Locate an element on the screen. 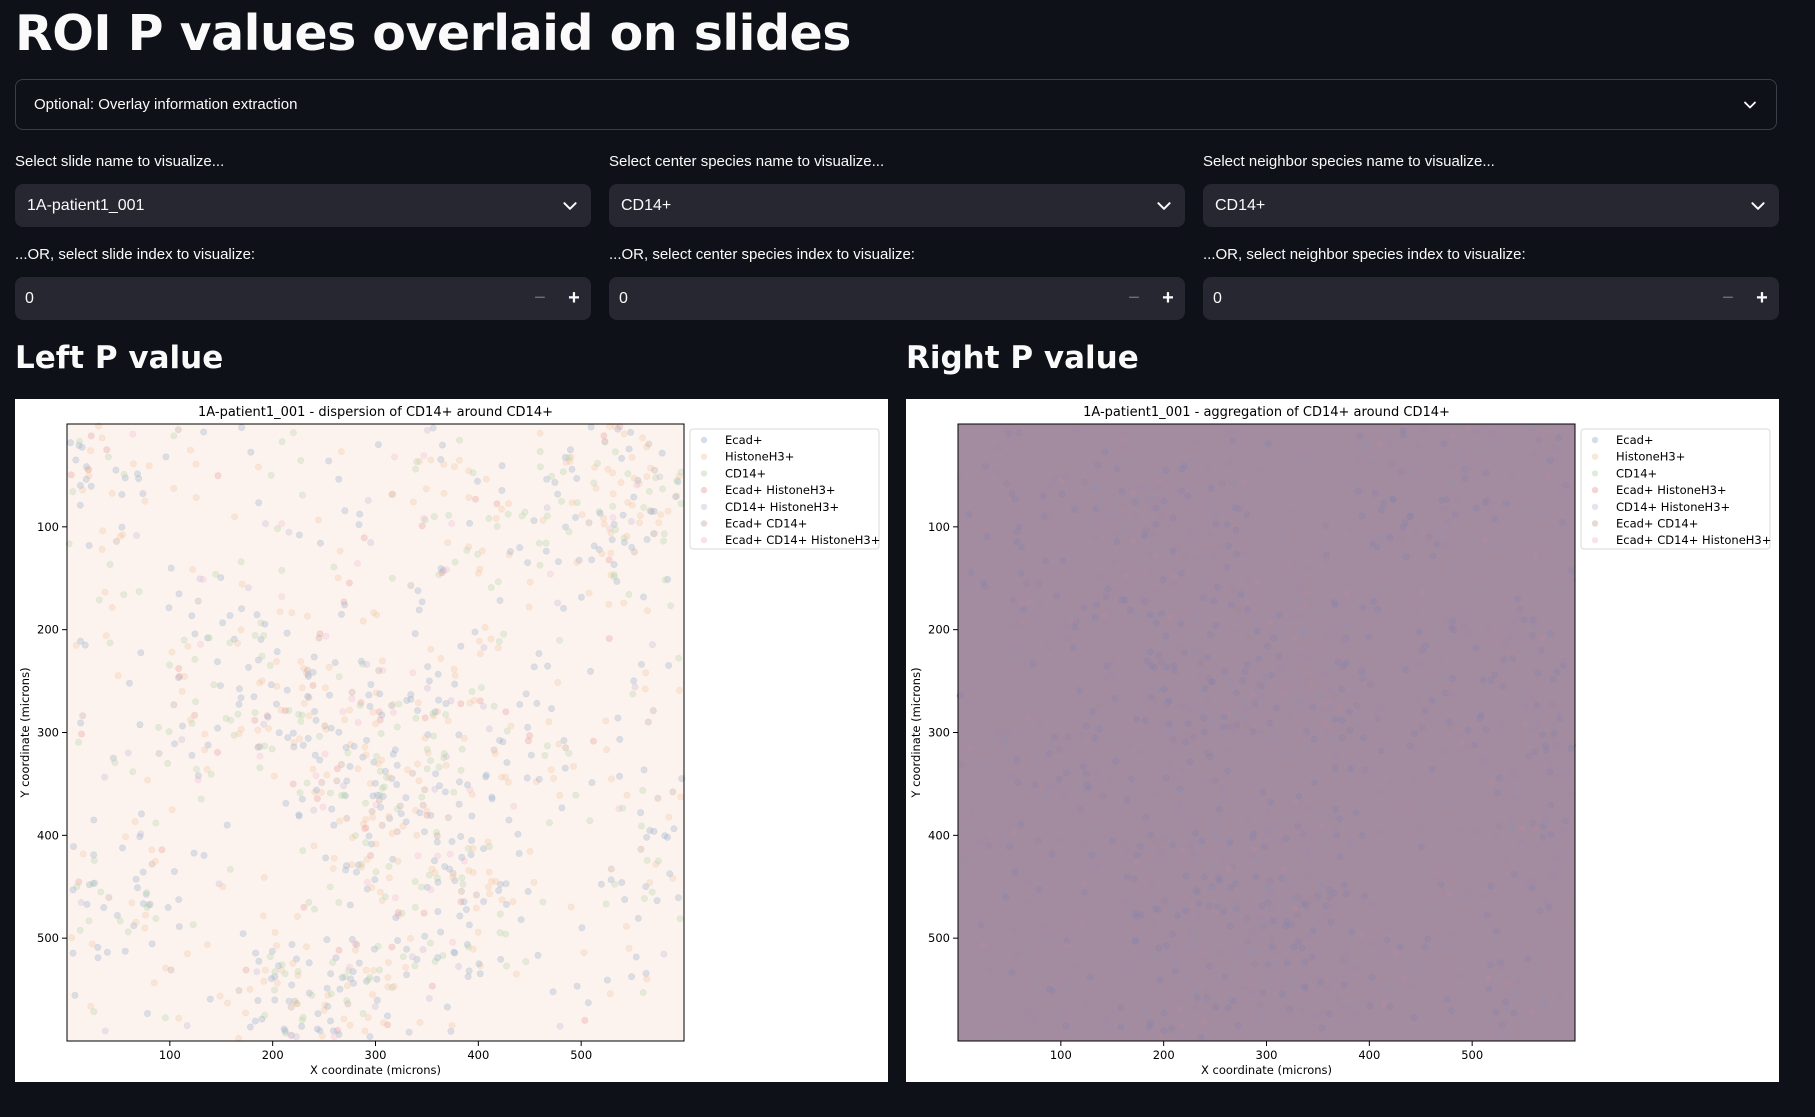 This screenshot has height=1117, width=1815. center-index-increment-button: + is located at coordinates (1168, 298).